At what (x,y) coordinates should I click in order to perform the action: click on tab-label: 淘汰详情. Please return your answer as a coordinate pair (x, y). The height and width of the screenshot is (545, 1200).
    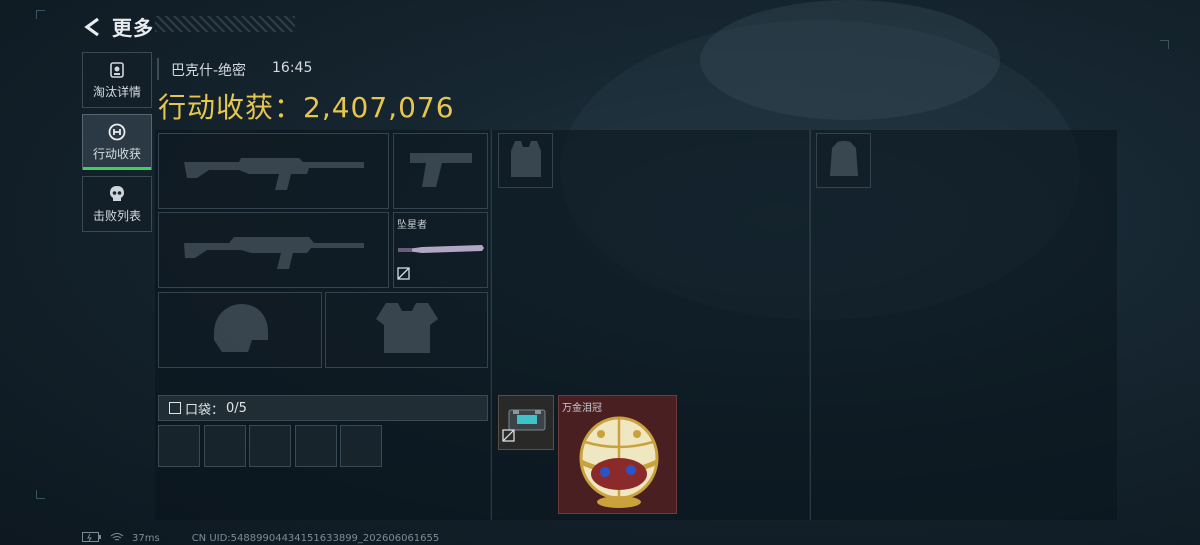
    Looking at the image, I should click on (116, 91).